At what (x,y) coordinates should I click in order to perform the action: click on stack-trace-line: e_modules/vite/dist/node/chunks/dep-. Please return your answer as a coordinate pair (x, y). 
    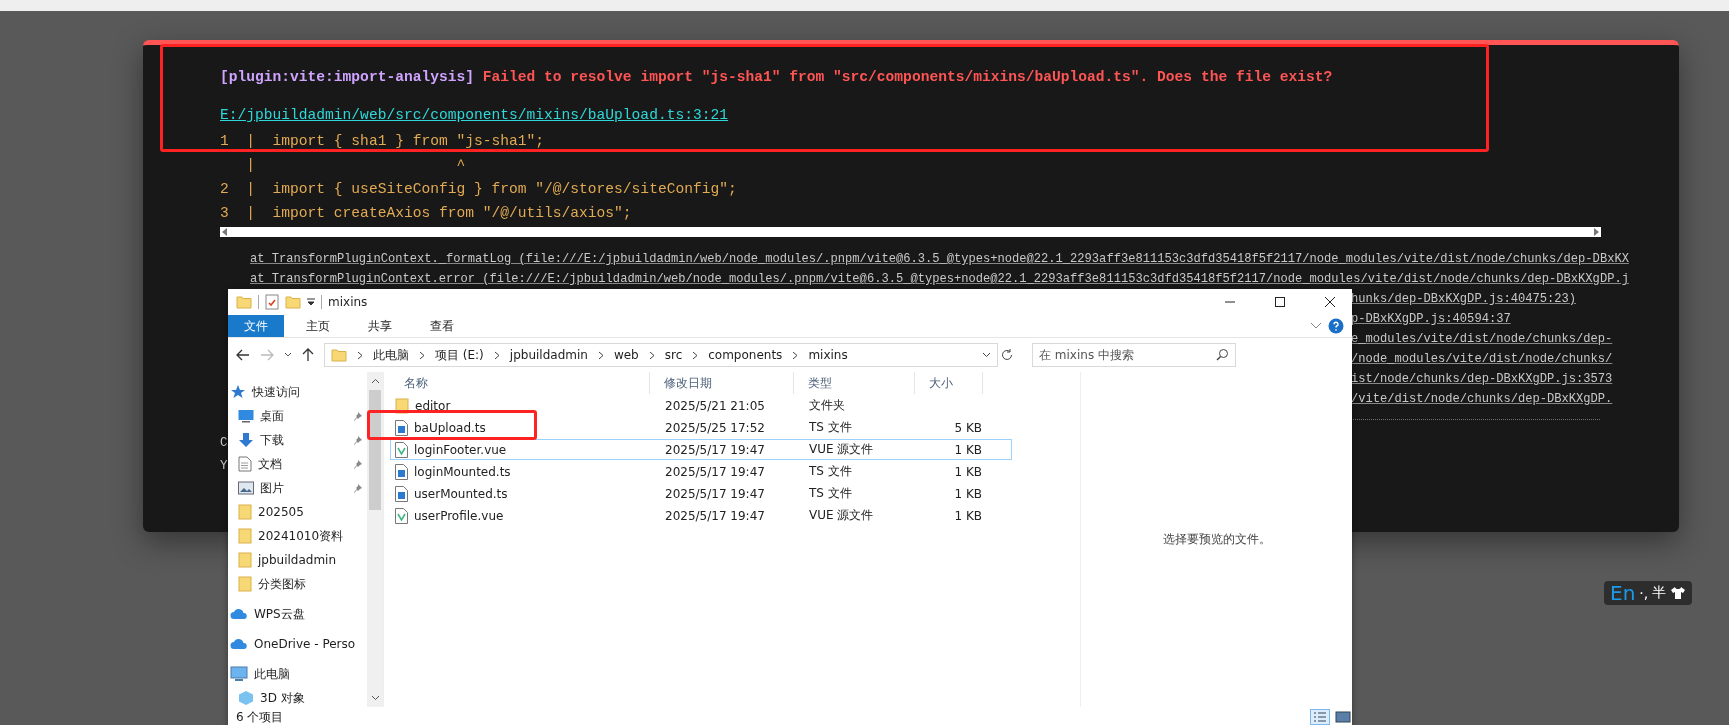
    Looking at the image, I should click on (1482, 339).